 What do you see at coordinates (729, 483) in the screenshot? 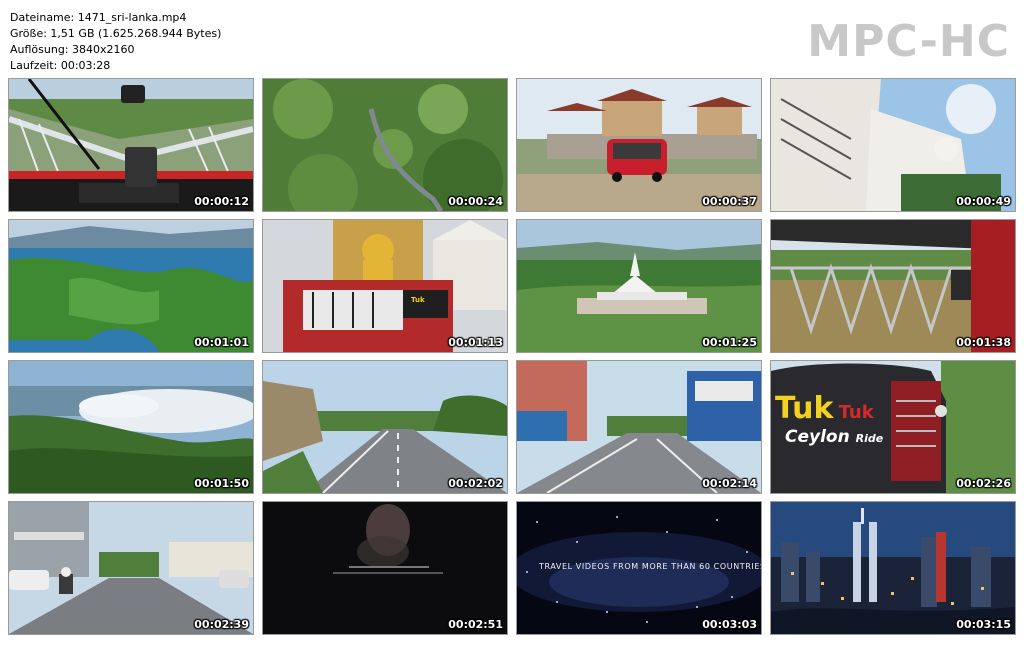
I see `timestamp-11: 00:02:14` at bounding box center [729, 483].